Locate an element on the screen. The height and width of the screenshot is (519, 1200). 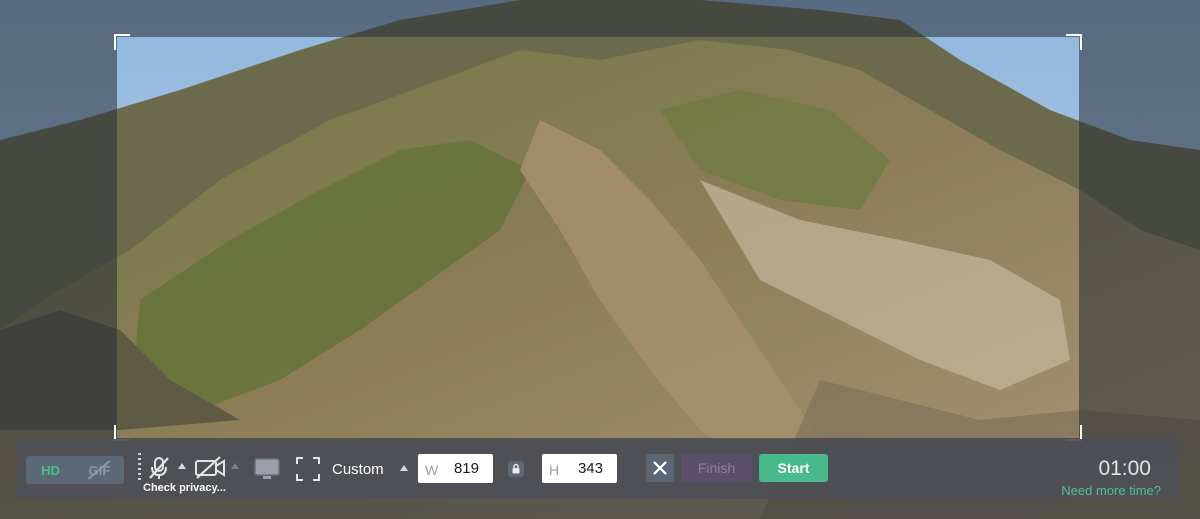
height-prefix: H is located at coordinates (554, 470).